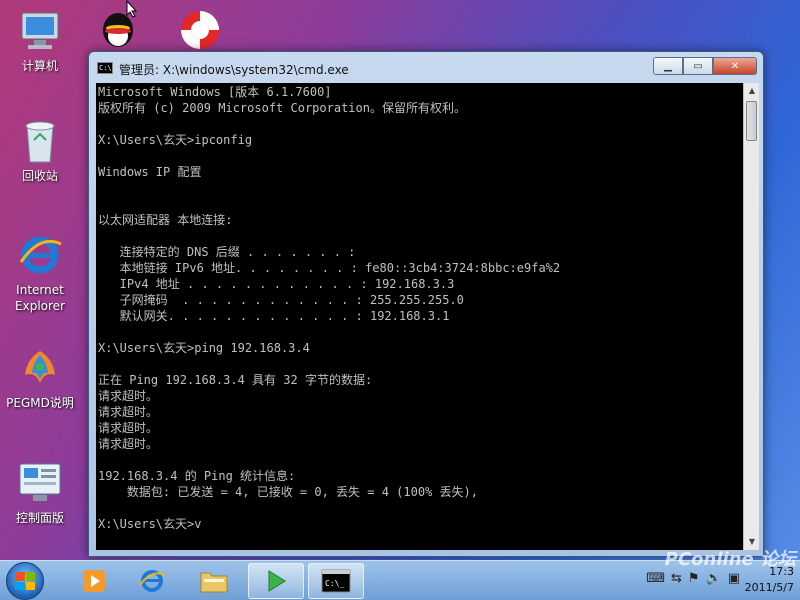 The width and height of the screenshot is (800, 600). I want to click on watermark-logo: PConline 论坛, so click(730, 559).